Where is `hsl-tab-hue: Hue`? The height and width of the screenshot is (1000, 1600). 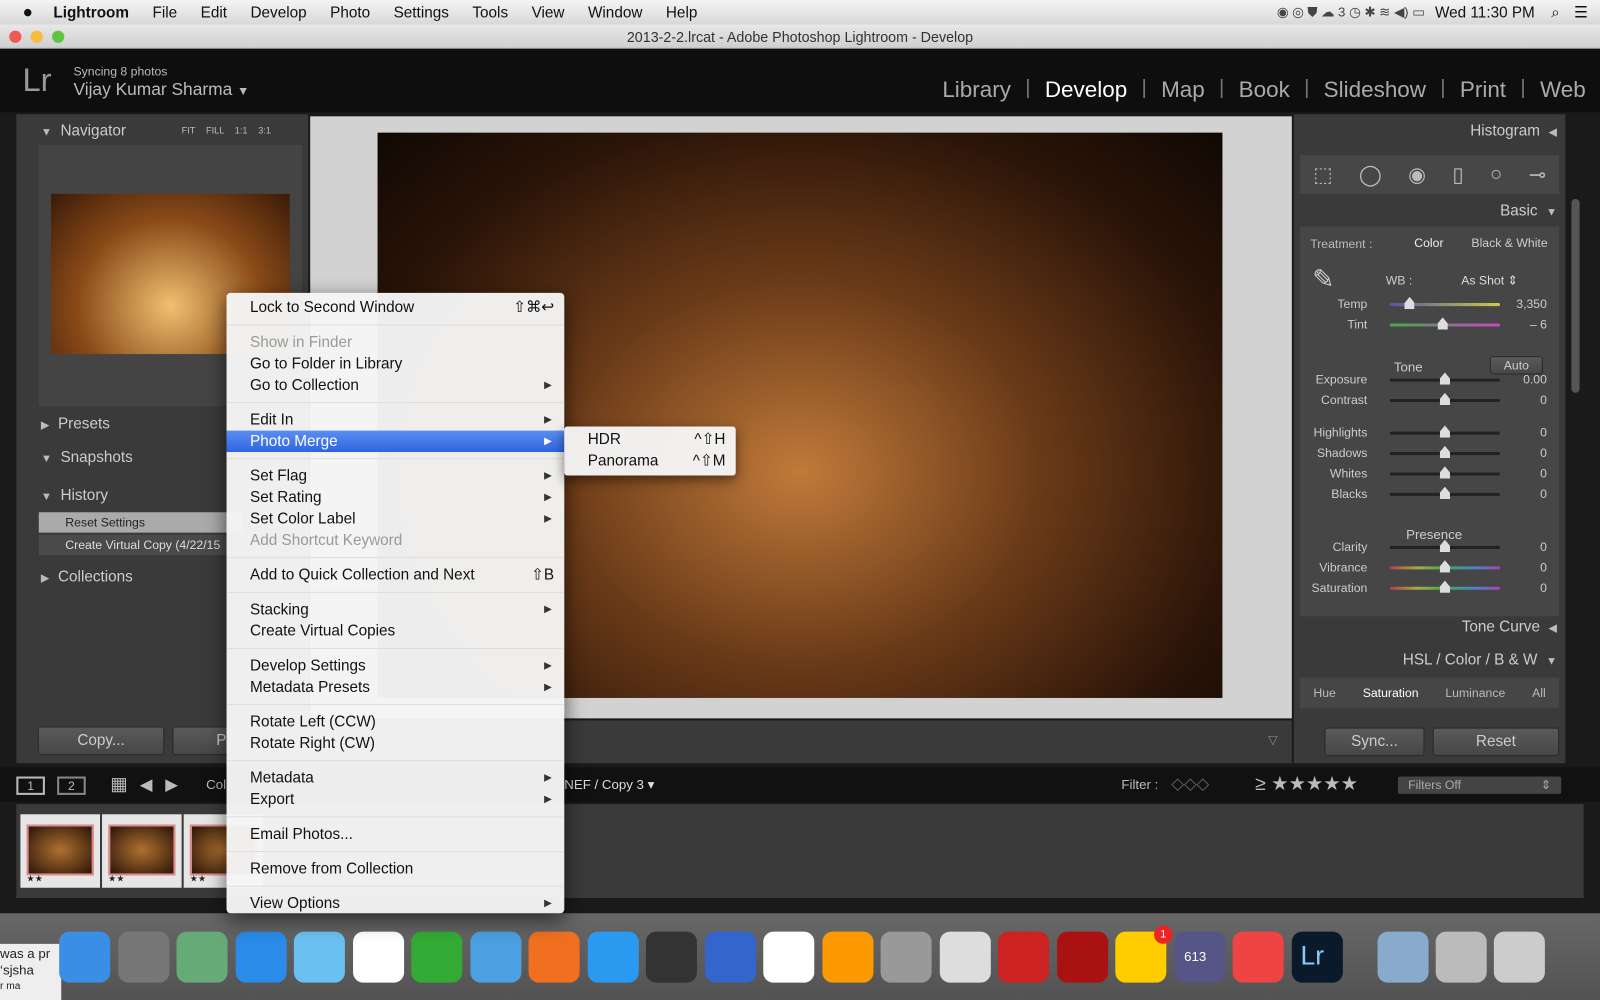 hsl-tab-hue: Hue is located at coordinates (1324, 693).